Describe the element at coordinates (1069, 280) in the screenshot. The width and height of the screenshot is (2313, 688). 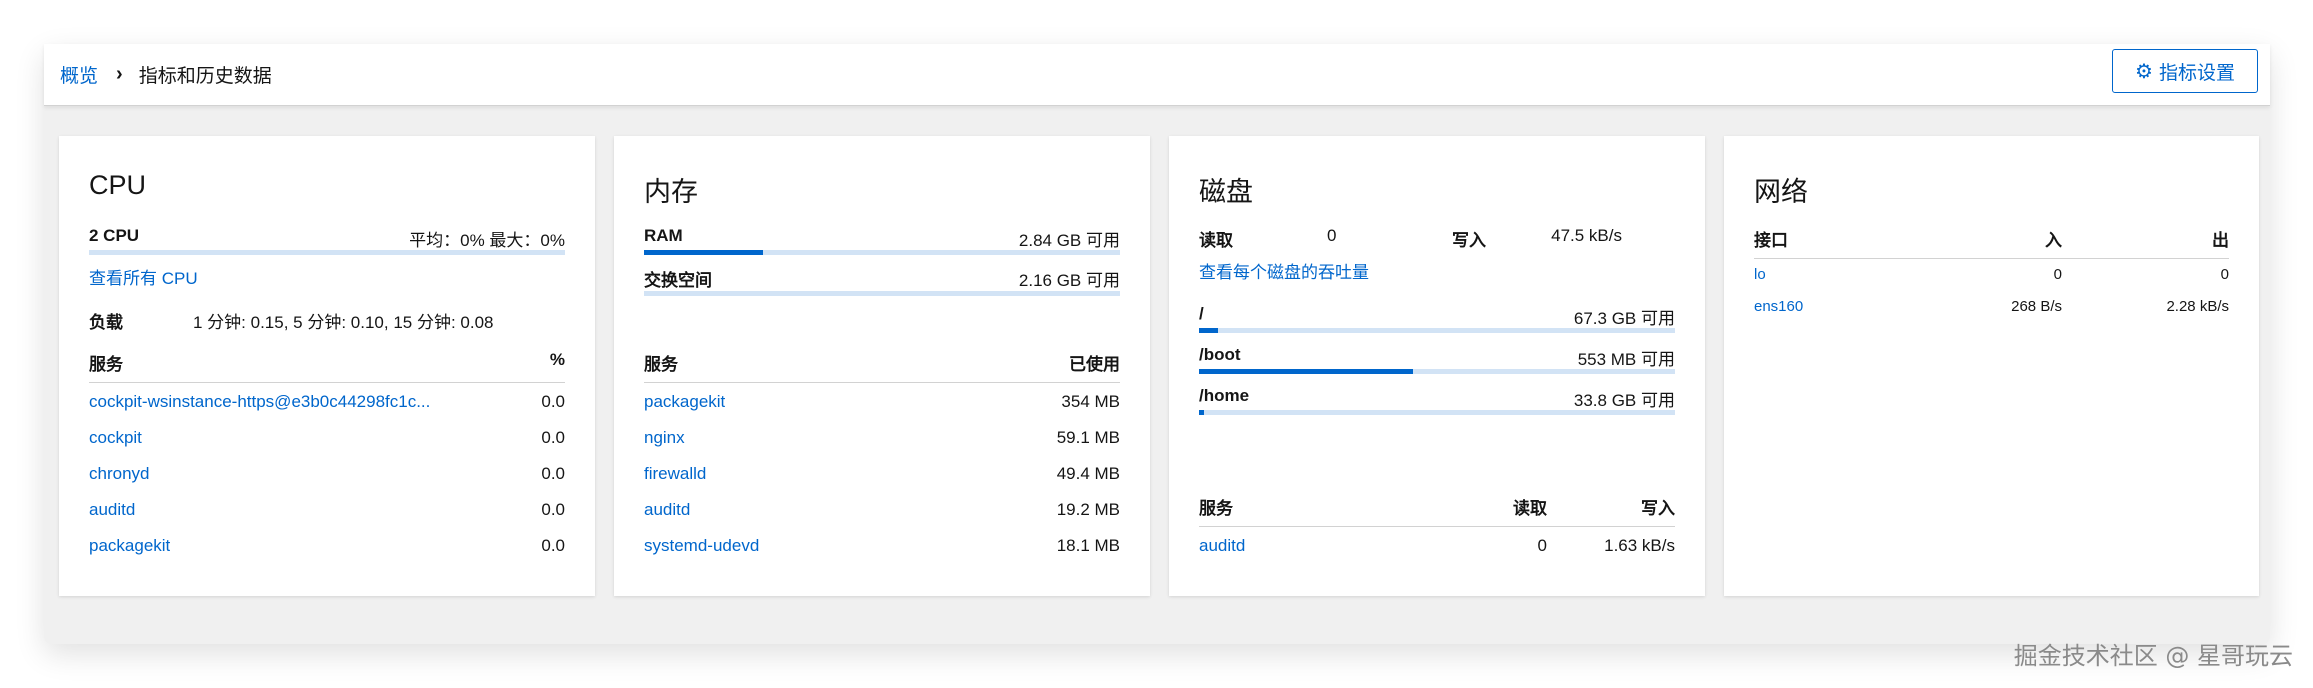
I see `swap-value: 2.16 GB 可用` at that location.